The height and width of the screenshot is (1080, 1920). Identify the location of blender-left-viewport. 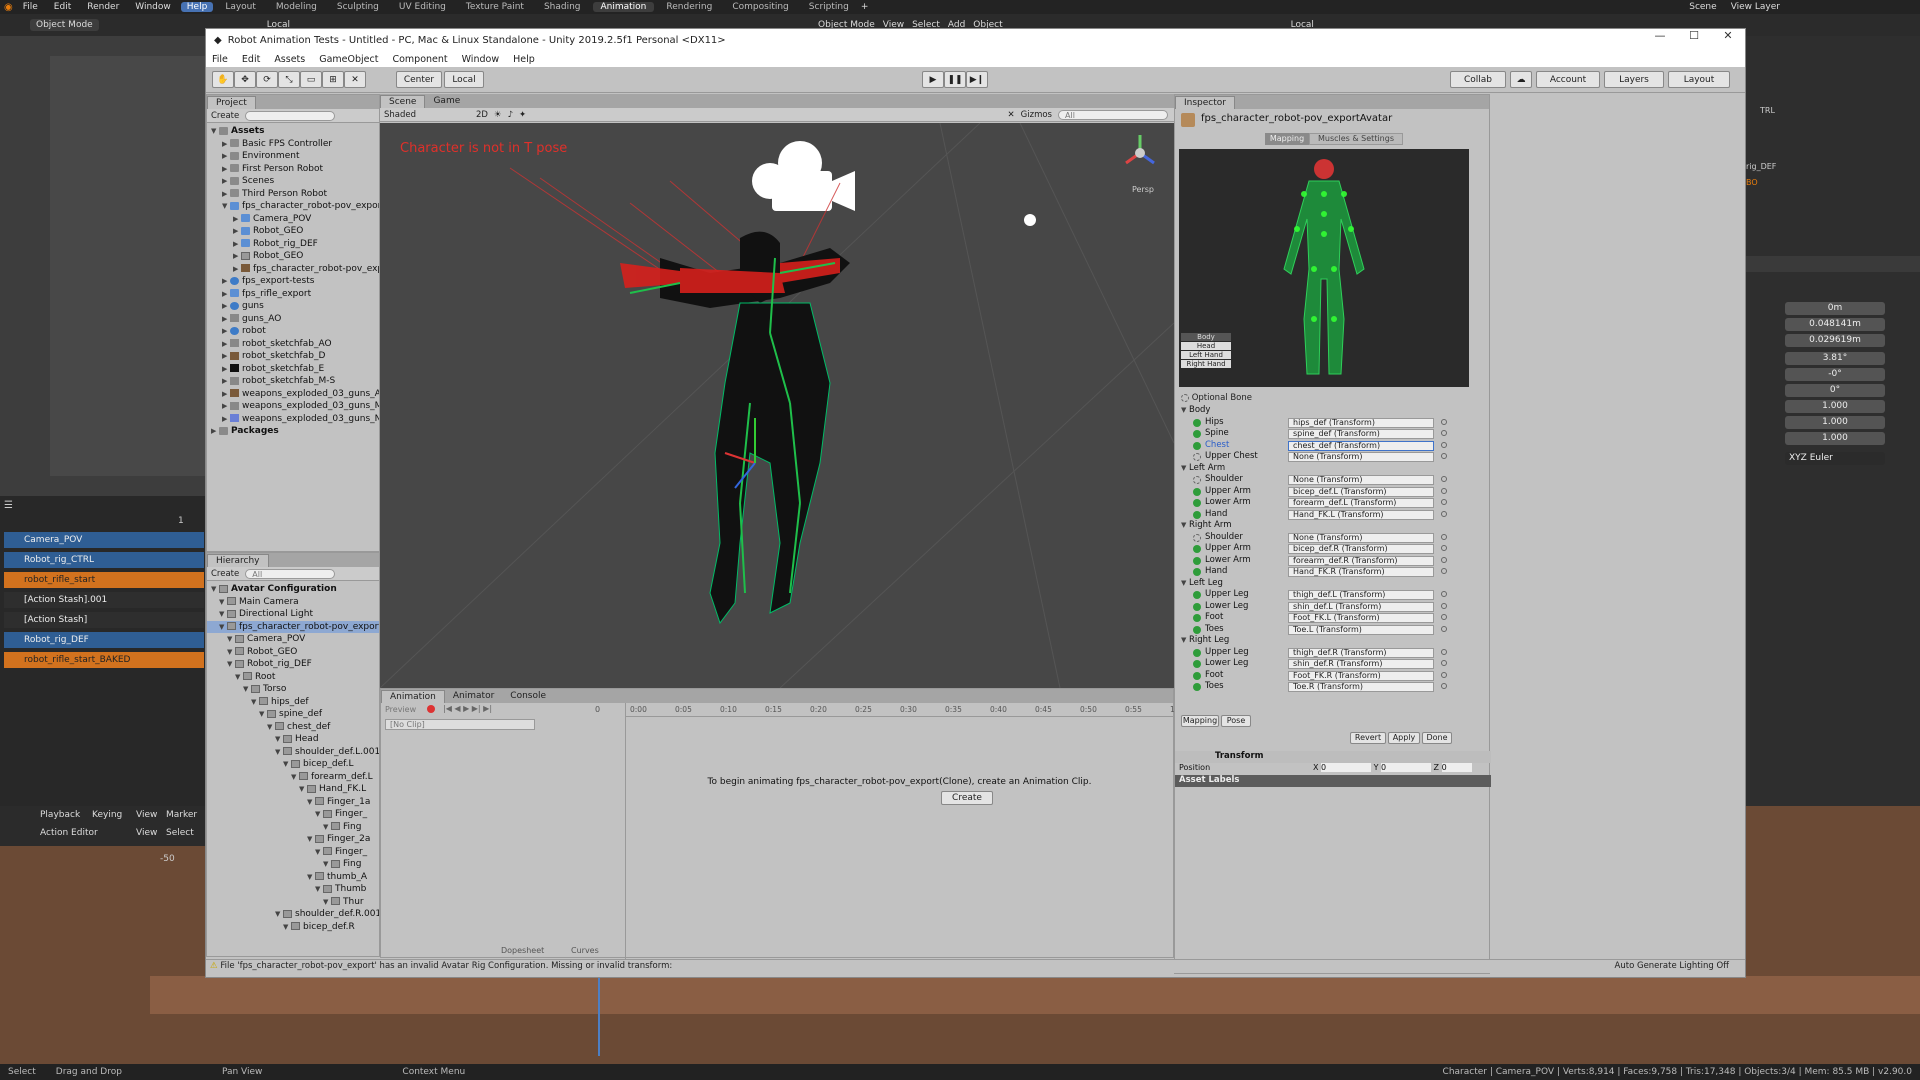
(102, 266).